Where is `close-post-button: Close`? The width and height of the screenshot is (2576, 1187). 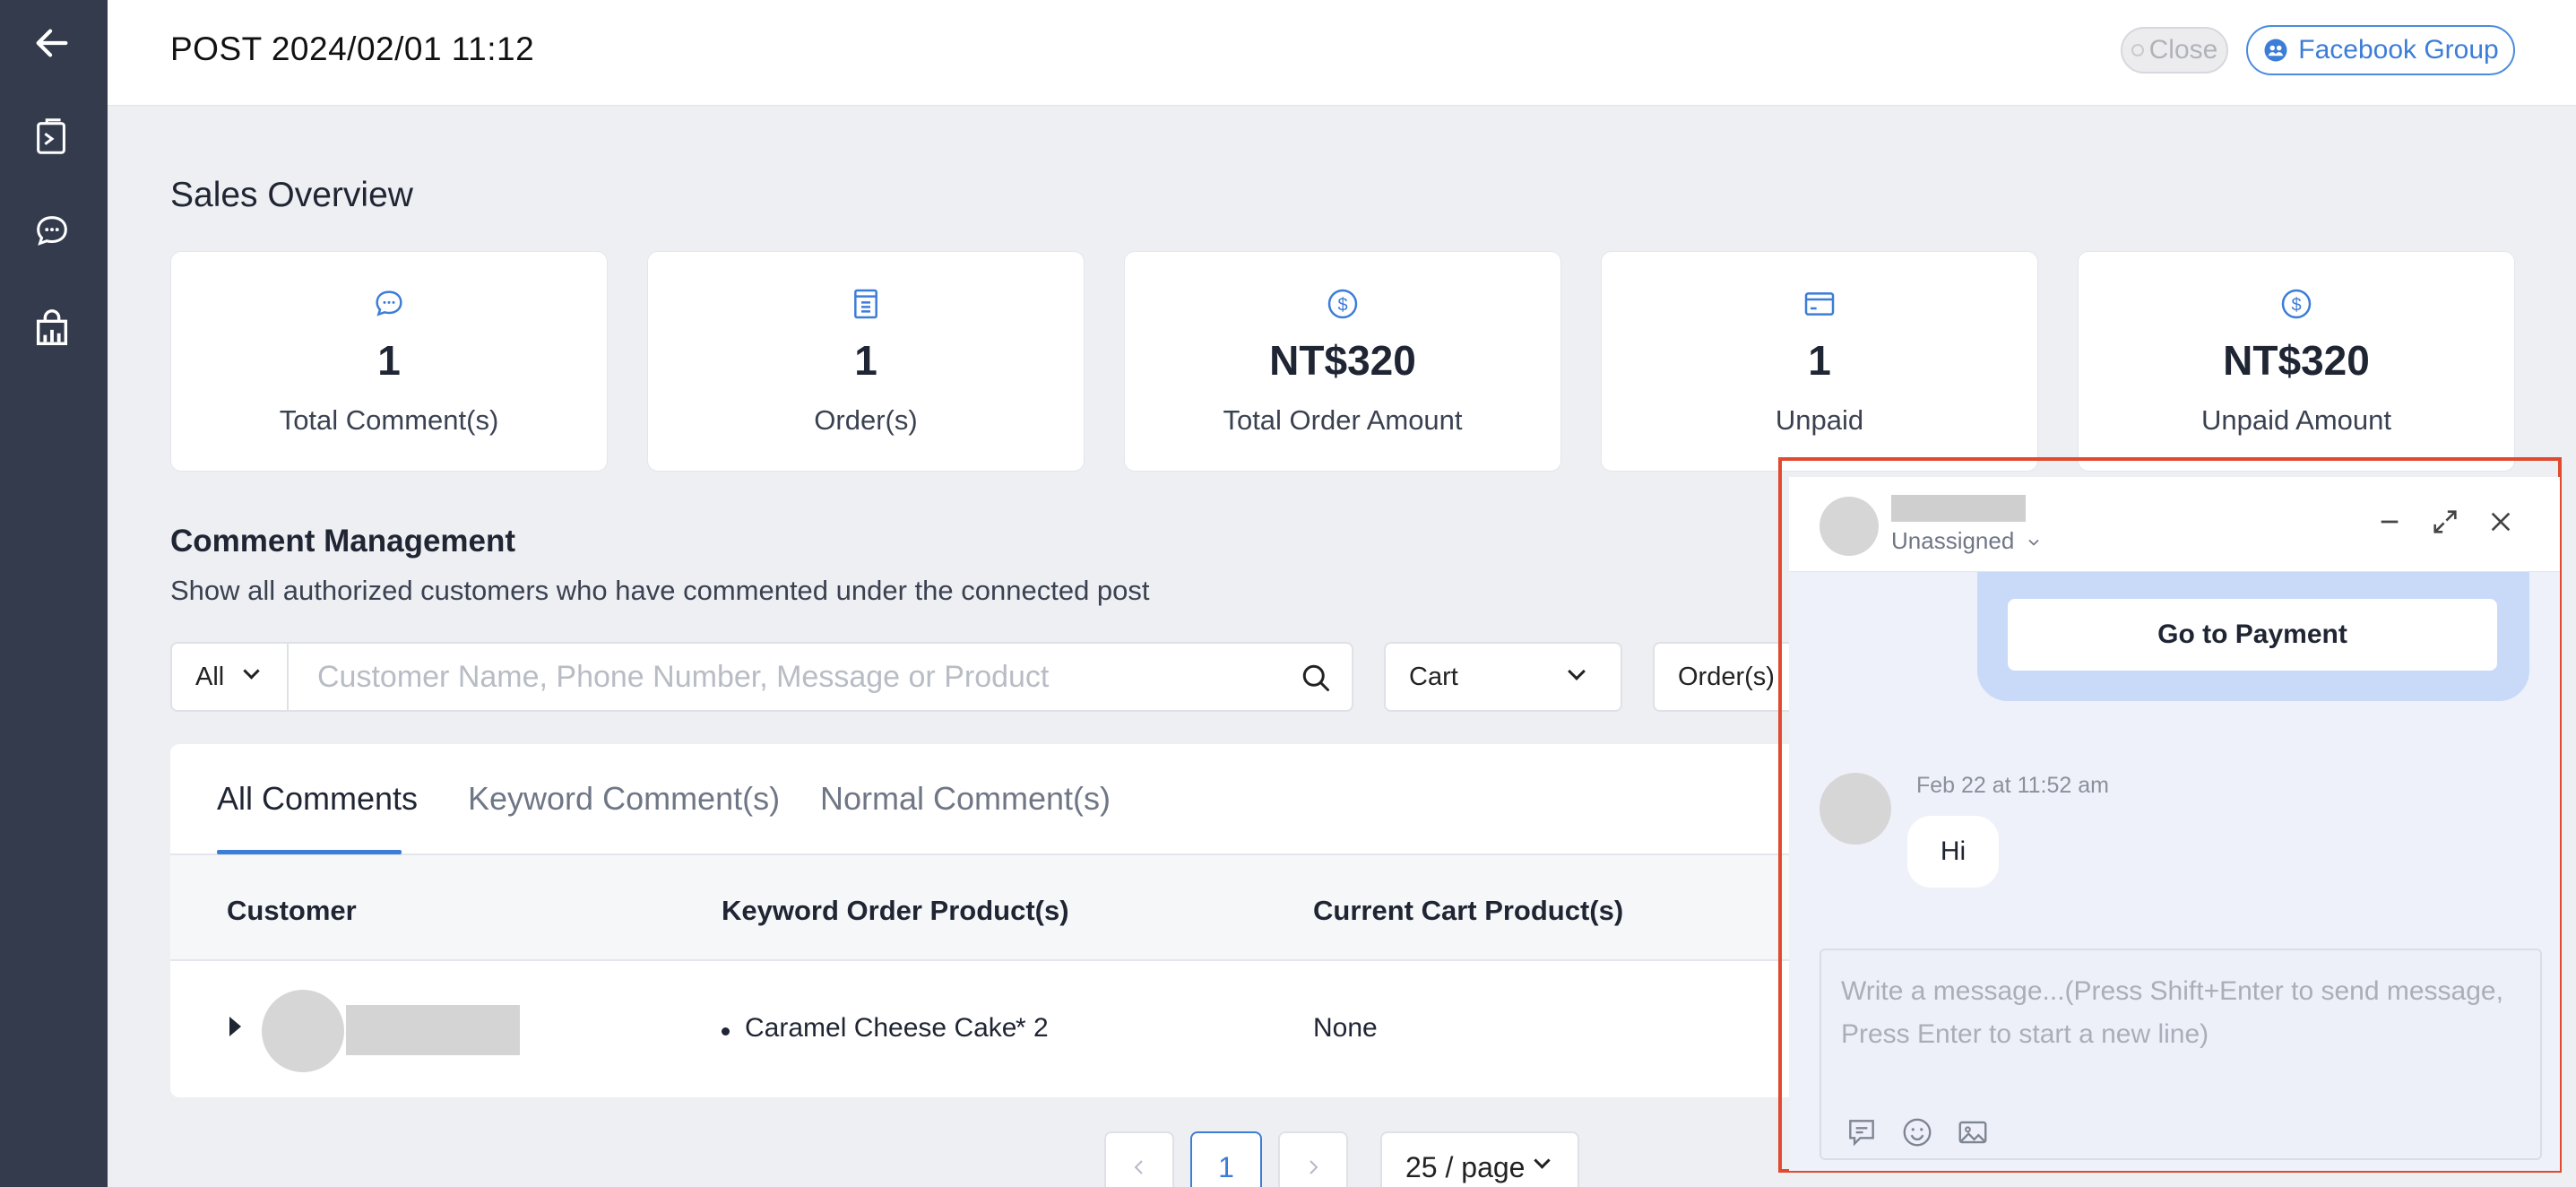
close-post-button: Close is located at coordinates (2174, 50).